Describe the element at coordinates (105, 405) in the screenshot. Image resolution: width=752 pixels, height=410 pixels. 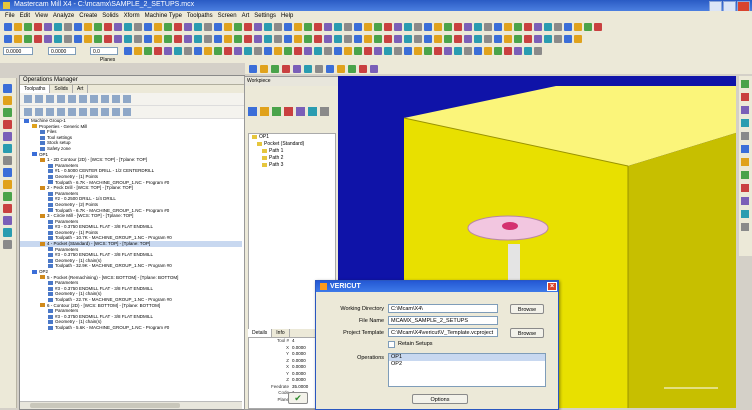
I see `scroll-thumb` at that location.